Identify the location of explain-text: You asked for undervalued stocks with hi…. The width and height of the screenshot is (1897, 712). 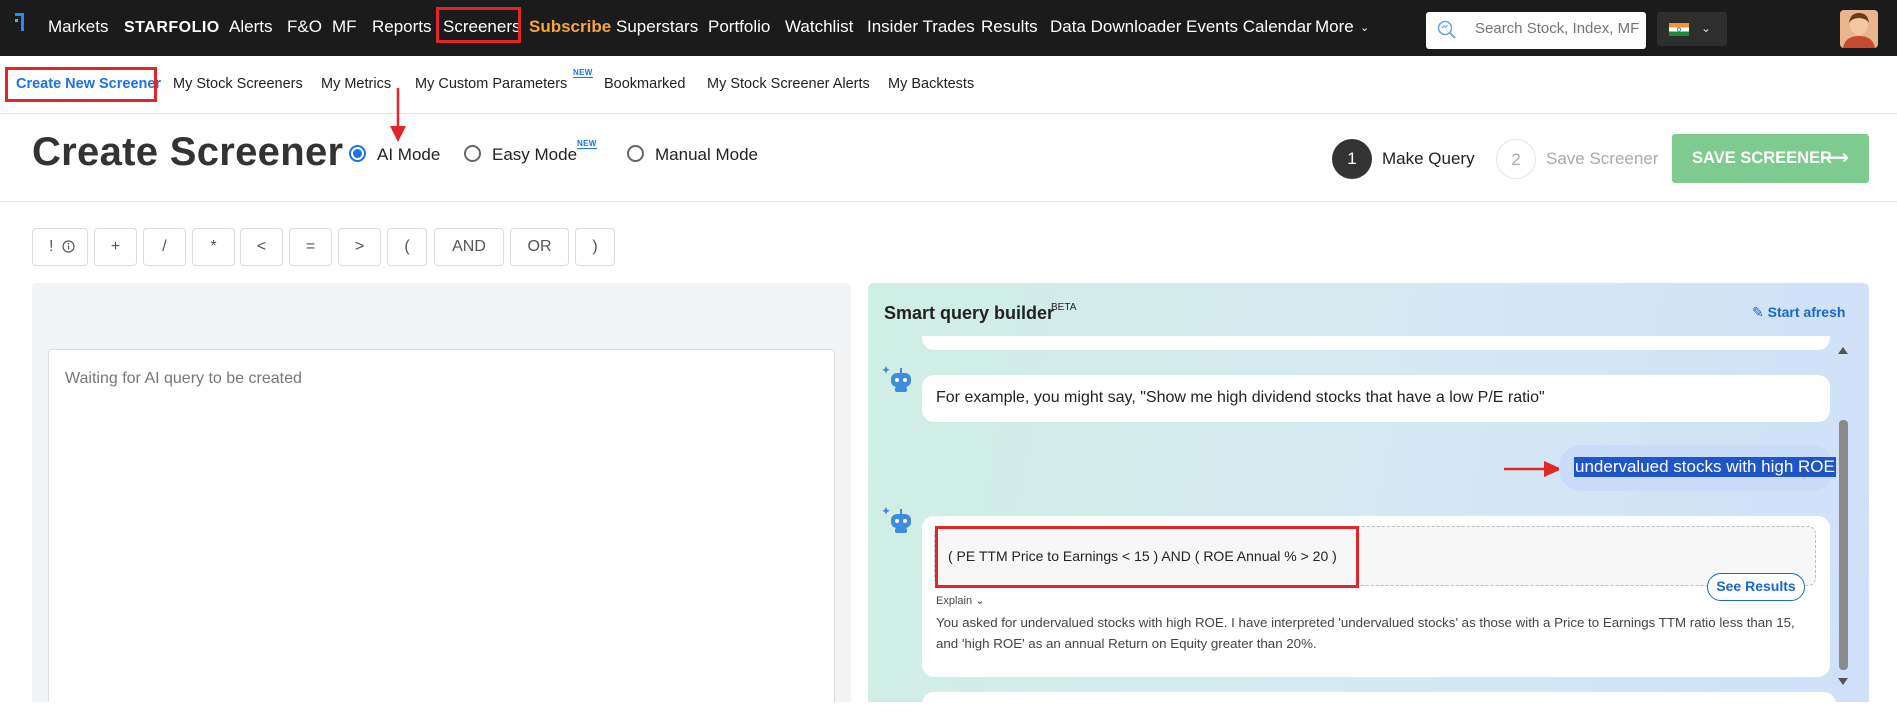
(1365, 633).